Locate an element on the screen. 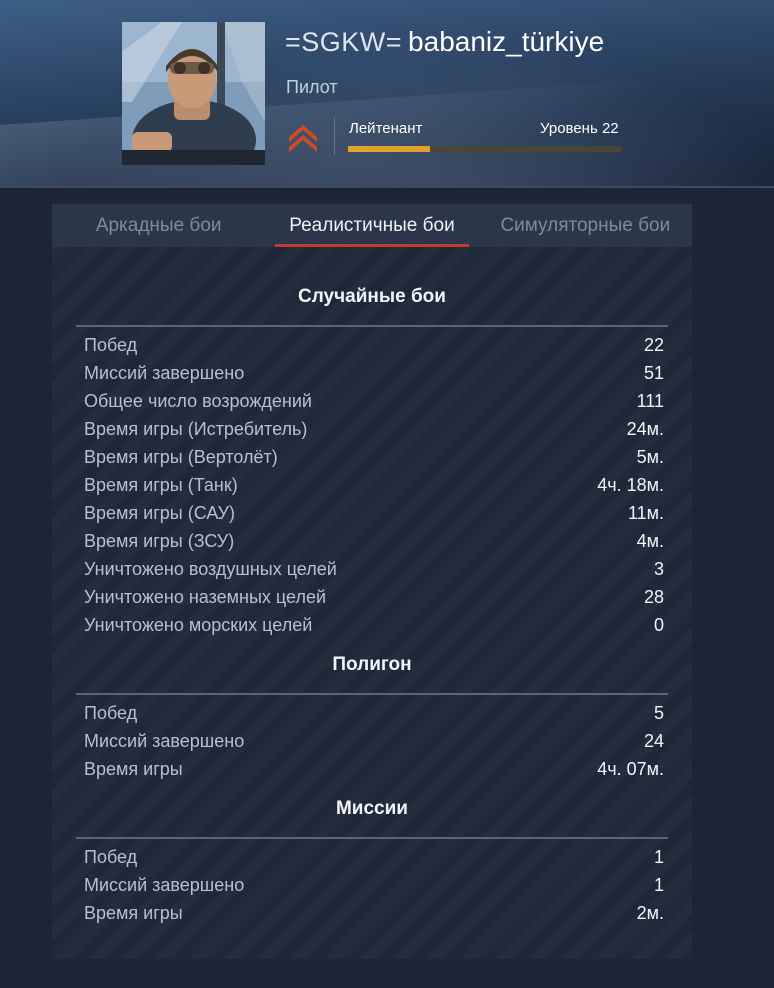 The width and height of the screenshot is (774, 988). stat-row: Общее число возрождений 111 is located at coordinates (374, 401).